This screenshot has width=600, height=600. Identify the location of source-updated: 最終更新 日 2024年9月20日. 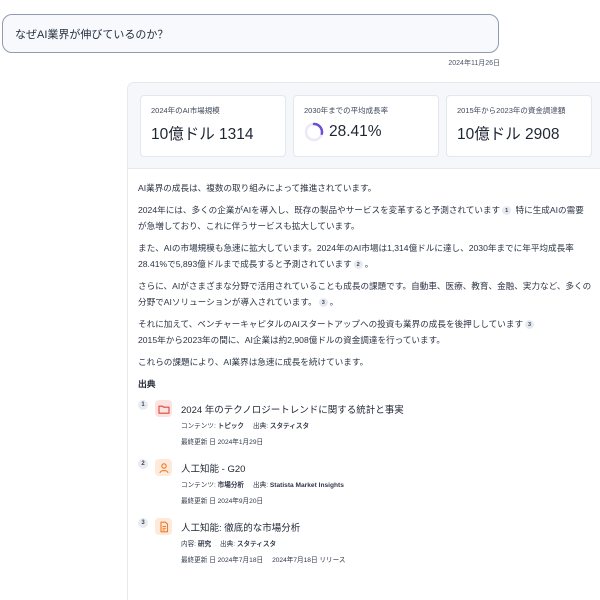
(222, 501).